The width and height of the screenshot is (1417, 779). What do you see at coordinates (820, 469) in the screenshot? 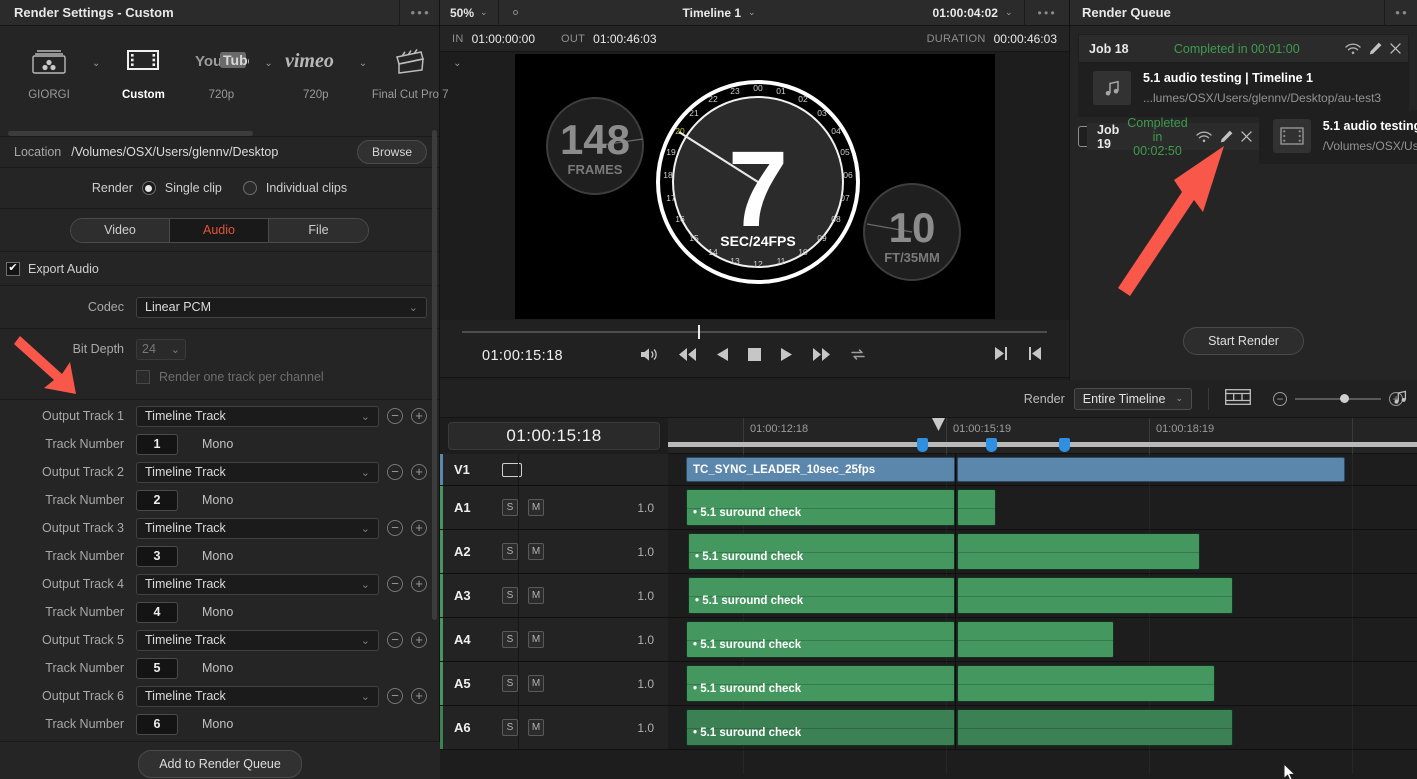
I see `timeline-clip: TC_SYNC_LEADER_10sec_25fps` at bounding box center [820, 469].